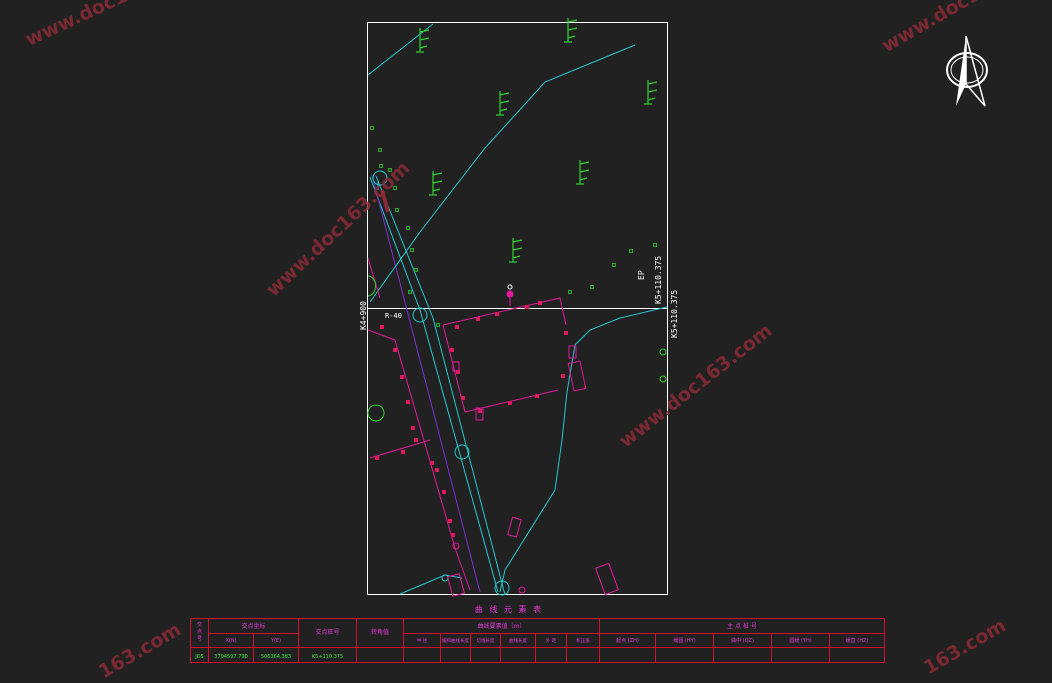 The height and width of the screenshot is (683, 1052). I want to click on cell-point: JD5, so click(199, 657).